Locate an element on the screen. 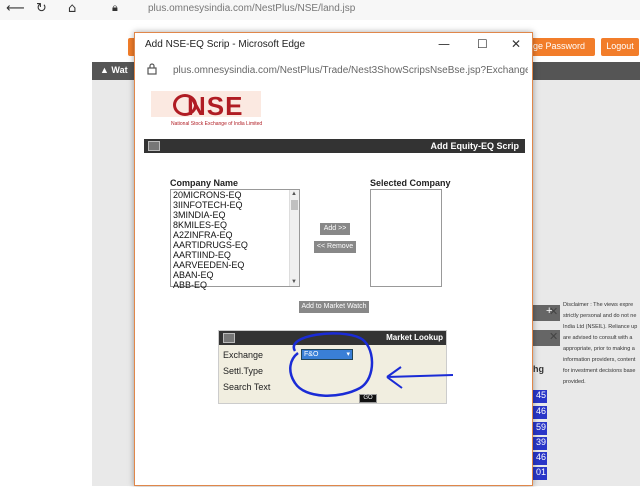 This screenshot has width=640, height=487. annotation-arrow is located at coordinates (420, 377).